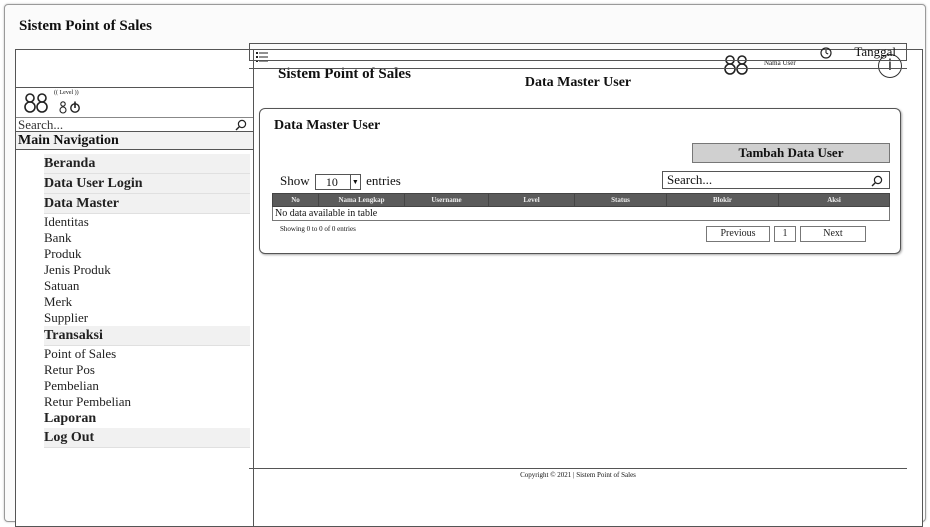  I want to click on footer: Copyright © 2021 | Sistem Point of Sales, so click(578, 474).